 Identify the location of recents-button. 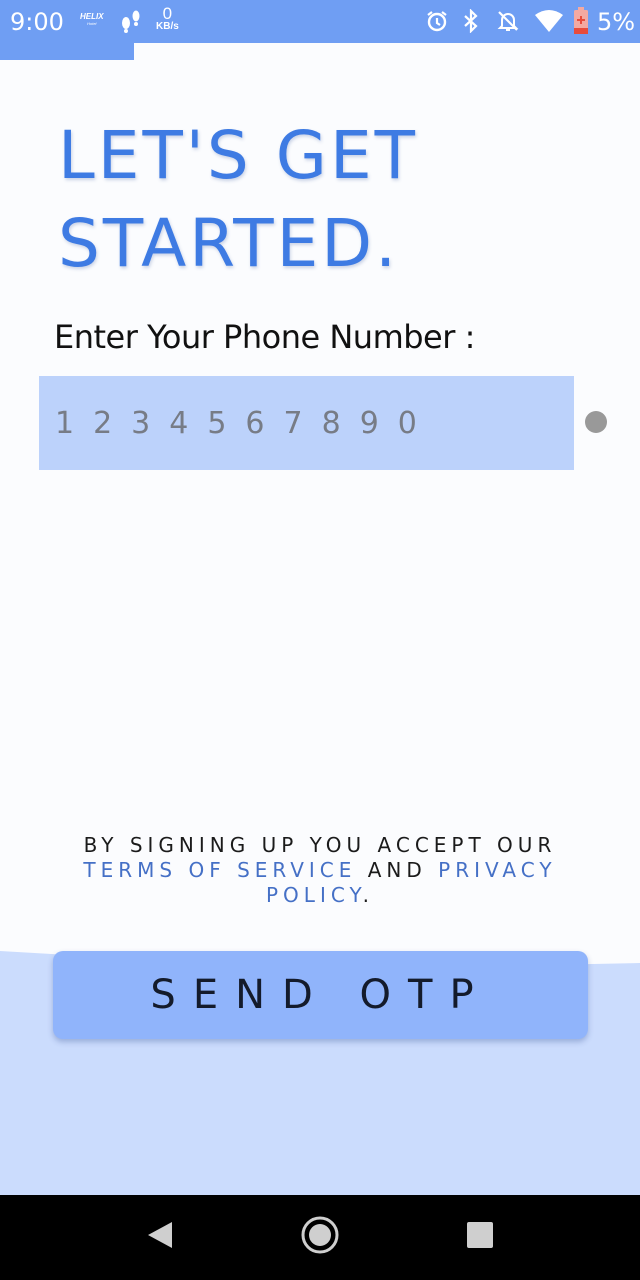
(480, 1237).